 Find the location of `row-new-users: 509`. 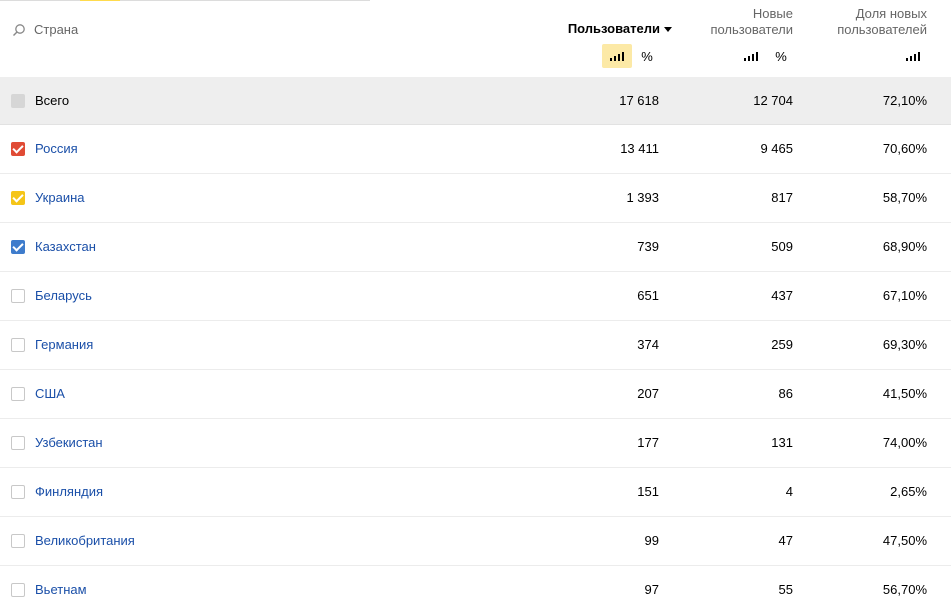

row-new-users: 509 is located at coordinates (782, 246).